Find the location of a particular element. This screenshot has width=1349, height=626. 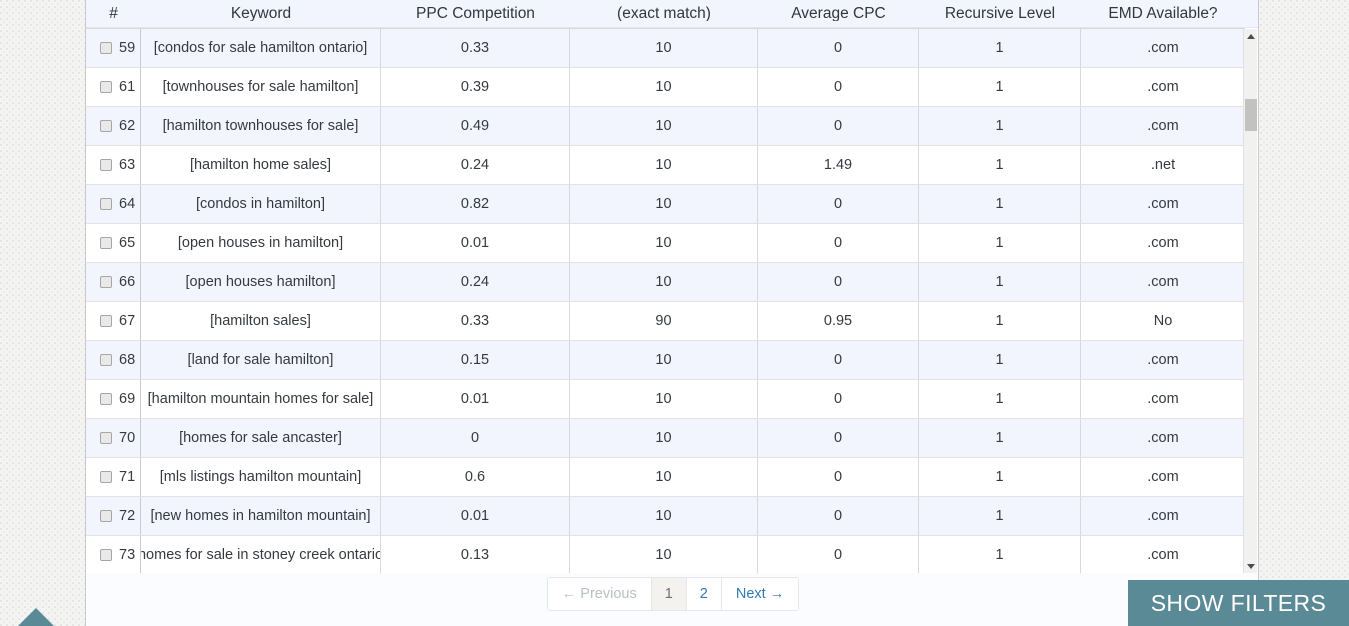

table-row: 70 [homes for sale ancaster] 0 10 0 1 .com is located at coordinates (665, 438).